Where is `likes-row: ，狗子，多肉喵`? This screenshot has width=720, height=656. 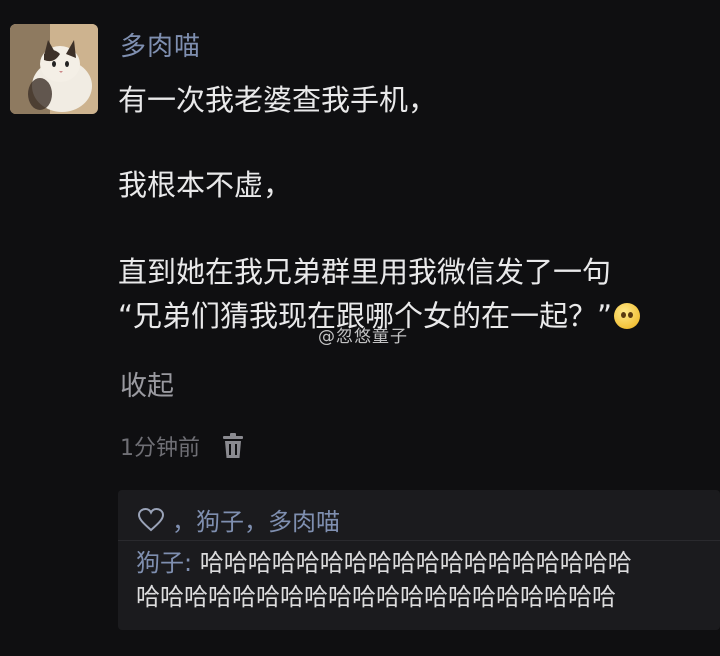 likes-row: ，狗子，多肉喵 is located at coordinates (239, 519).